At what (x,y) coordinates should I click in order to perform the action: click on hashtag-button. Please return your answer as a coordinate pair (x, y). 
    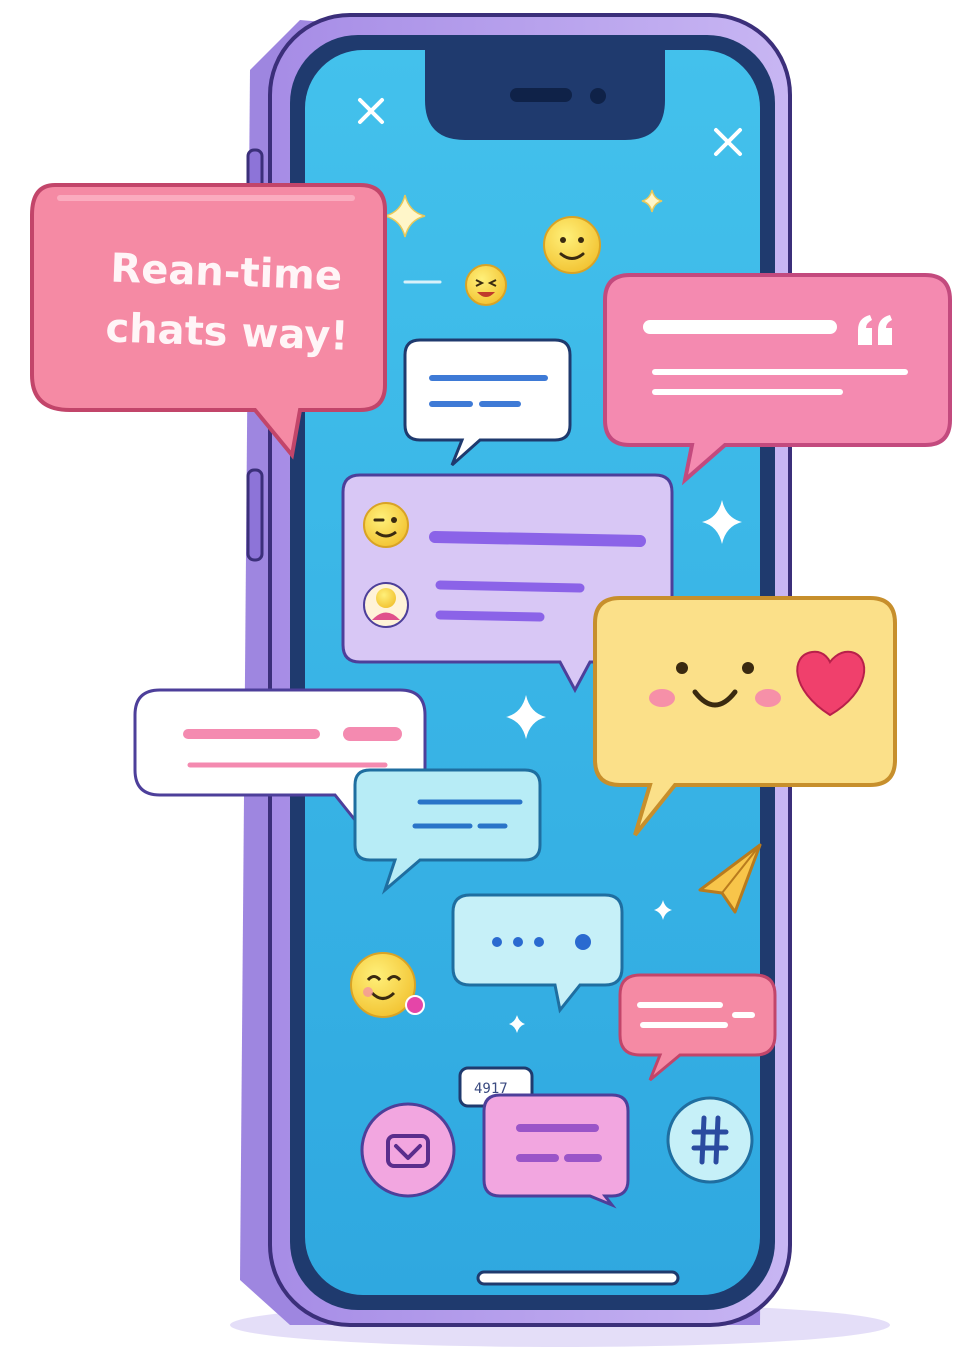
    Looking at the image, I should click on (710, 1140).